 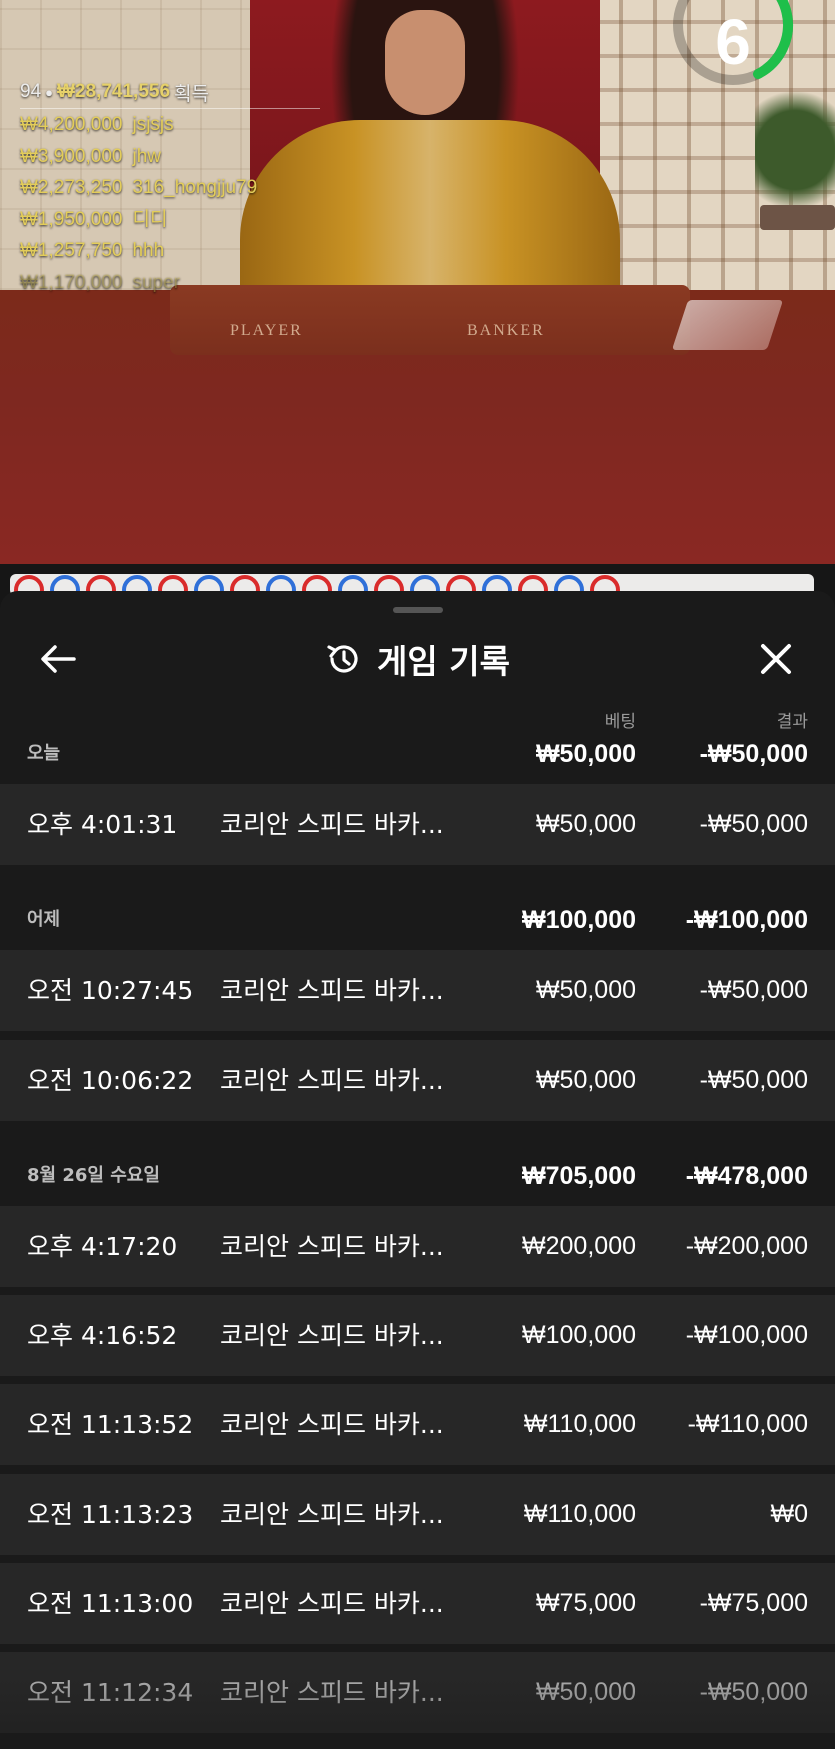 What do you see at coordinates (191, 94) in the screenshot?
I see `winners-suffix: 획득` at bounding box center [191, 94].